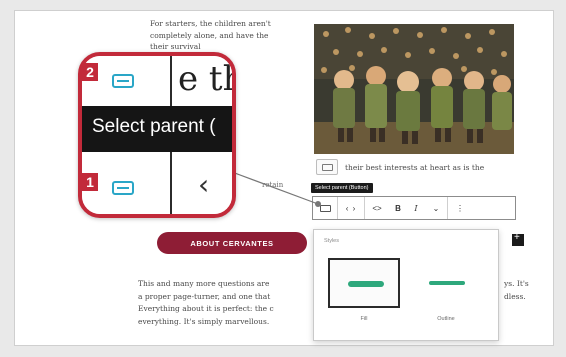  I want to click on step-badge-2: 2, so click(90, 72).